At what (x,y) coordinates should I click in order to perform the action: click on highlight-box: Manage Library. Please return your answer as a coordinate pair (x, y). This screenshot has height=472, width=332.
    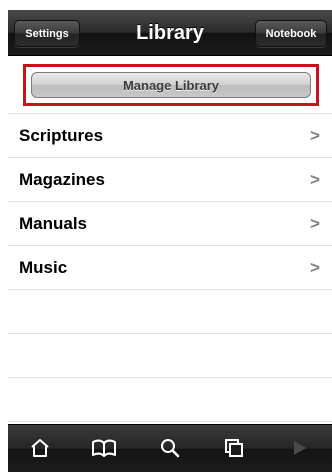
    Looking at the image, I should click on (171, 85).